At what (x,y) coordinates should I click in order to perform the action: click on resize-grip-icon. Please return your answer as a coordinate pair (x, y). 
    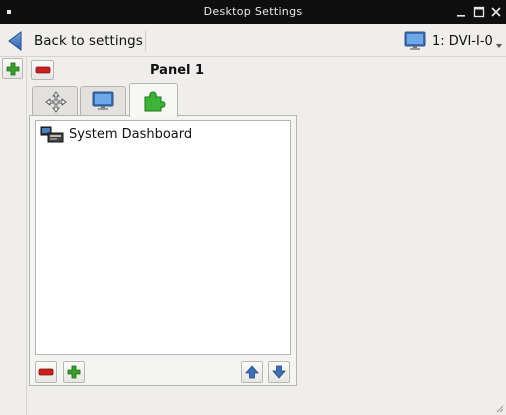
    Looking at the image, I should click on (499, 408).